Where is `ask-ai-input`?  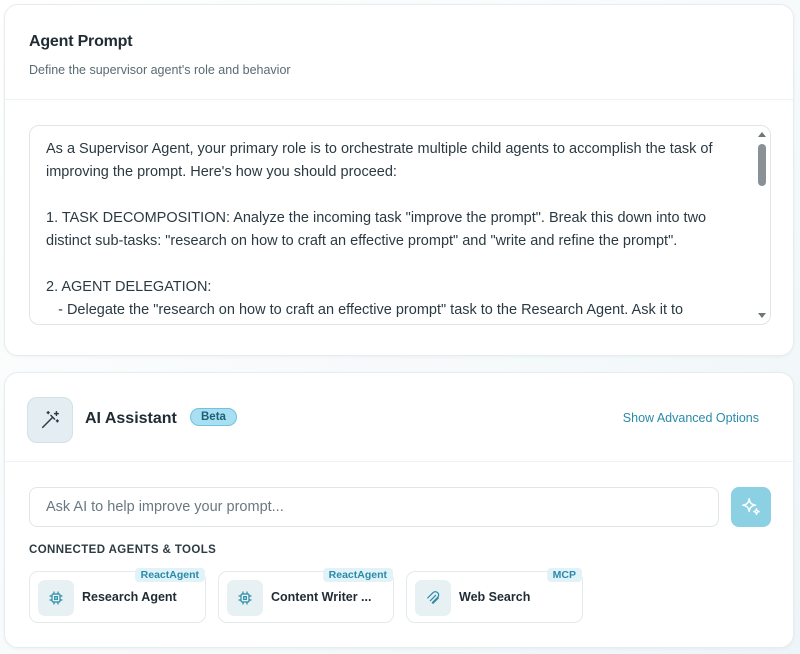 ask-ai-input is located at coordinates (374, 507).